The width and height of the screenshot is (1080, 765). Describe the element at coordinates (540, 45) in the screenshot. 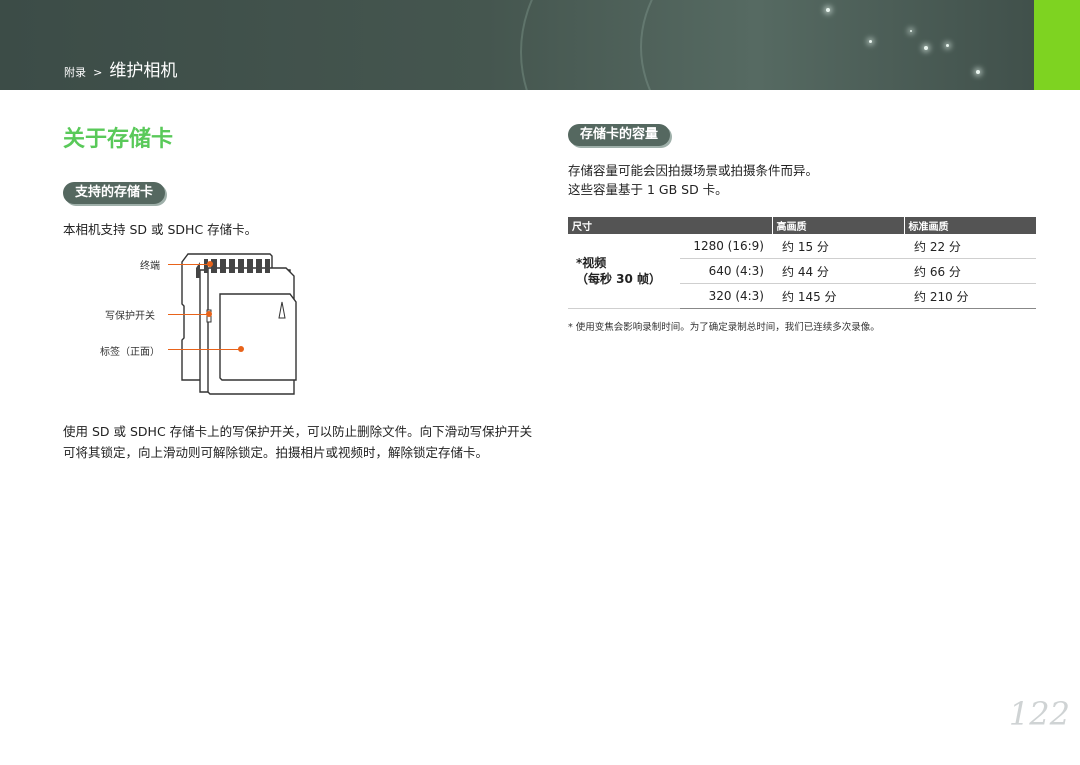

I see `header-banner: 附录 > 维护相机` at that location.